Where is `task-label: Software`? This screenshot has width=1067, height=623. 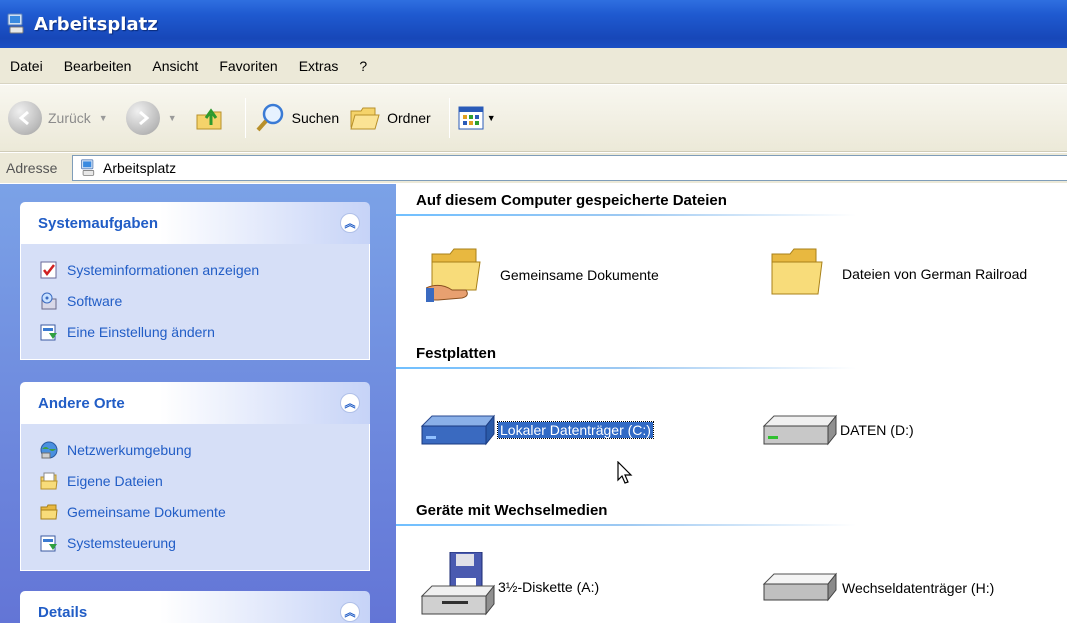
task-label: Software is located at coordinates (95, 300).